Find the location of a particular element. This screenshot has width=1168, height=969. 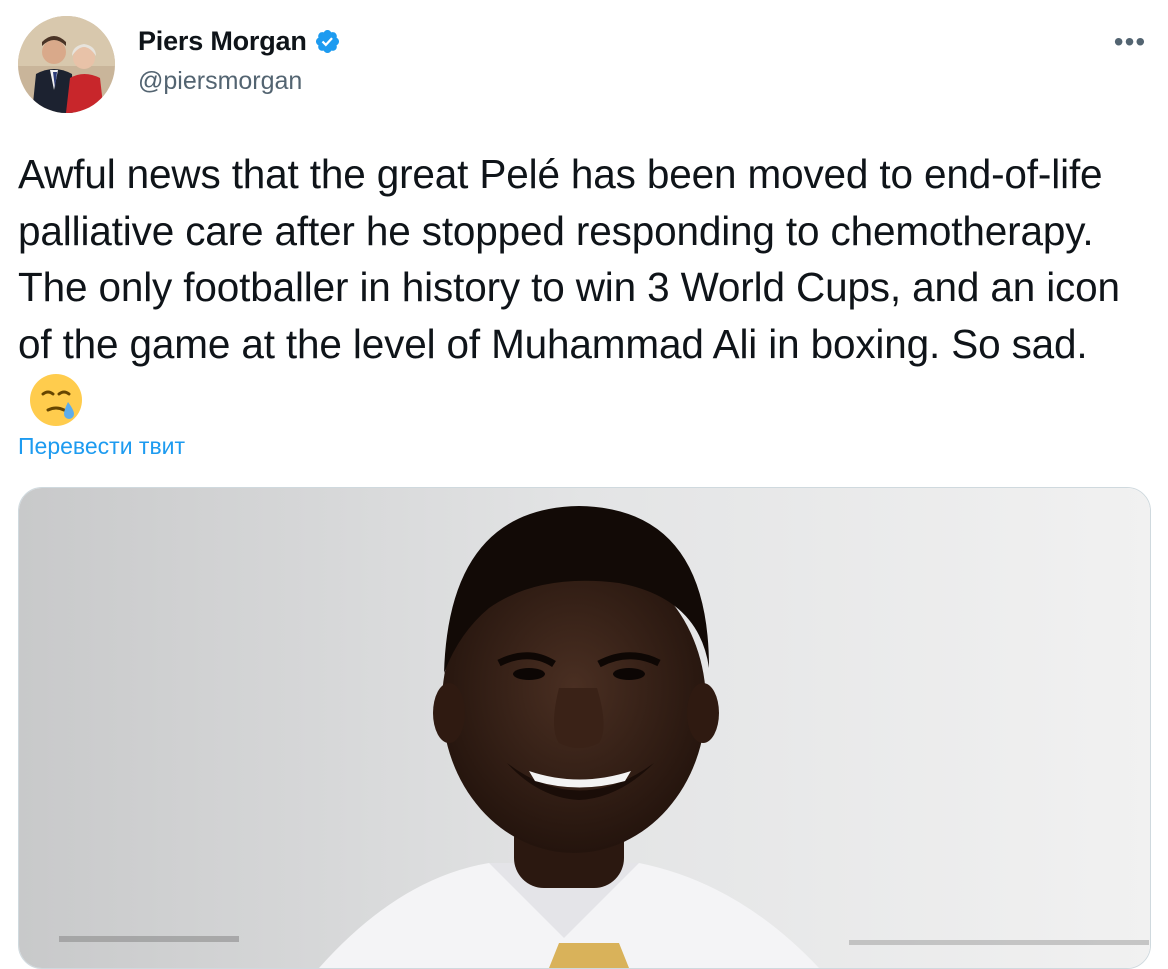

more-options-icon: ••• is located at coordinates (1130, 42).